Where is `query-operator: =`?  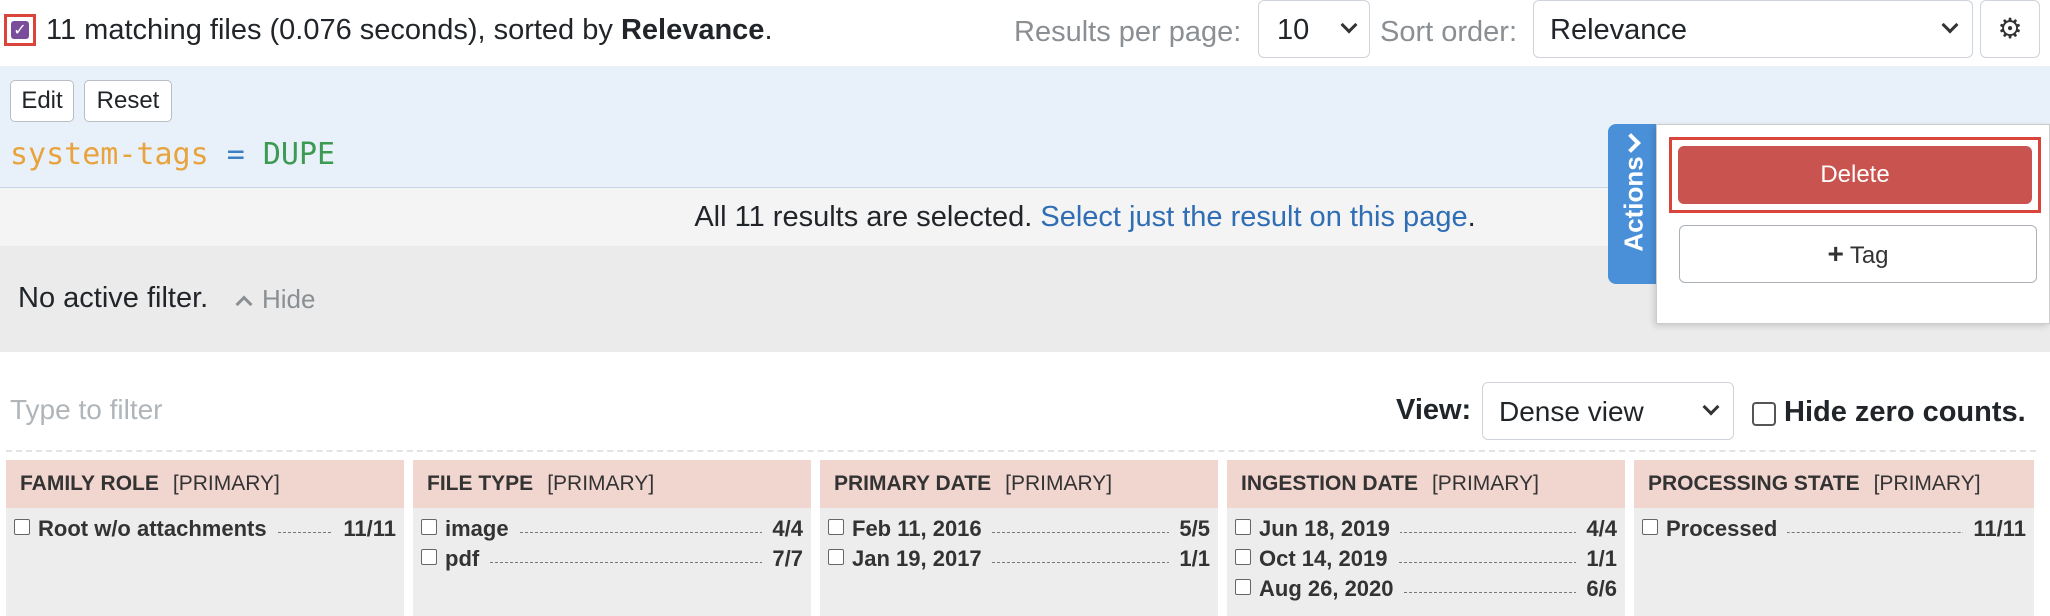
query-operator: = is located at coordinates (235, 154).